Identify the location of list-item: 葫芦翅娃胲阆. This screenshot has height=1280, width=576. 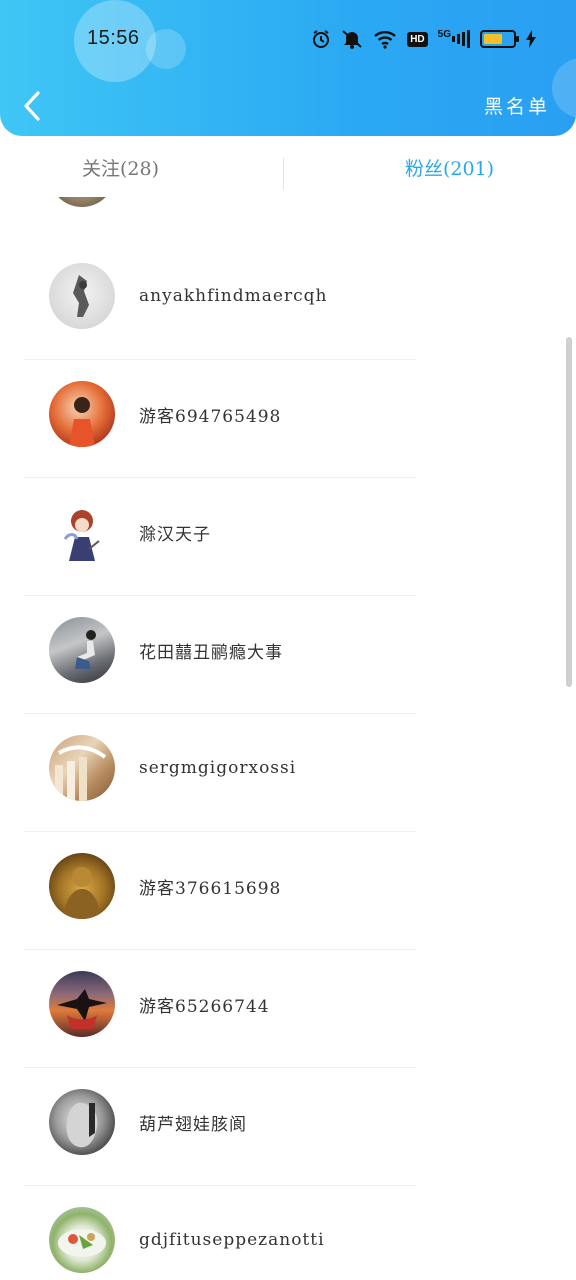
(220, 1126).